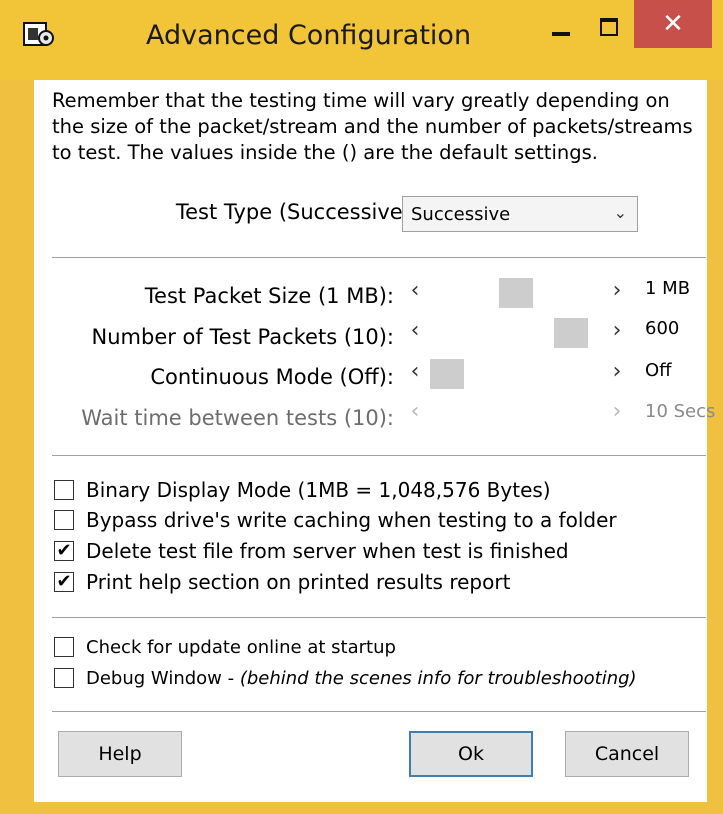 This screenshot has height=814, width=723. Describe the element at coordinates (561, 34) in the screenshot. I see `minimize-icon` at that location.